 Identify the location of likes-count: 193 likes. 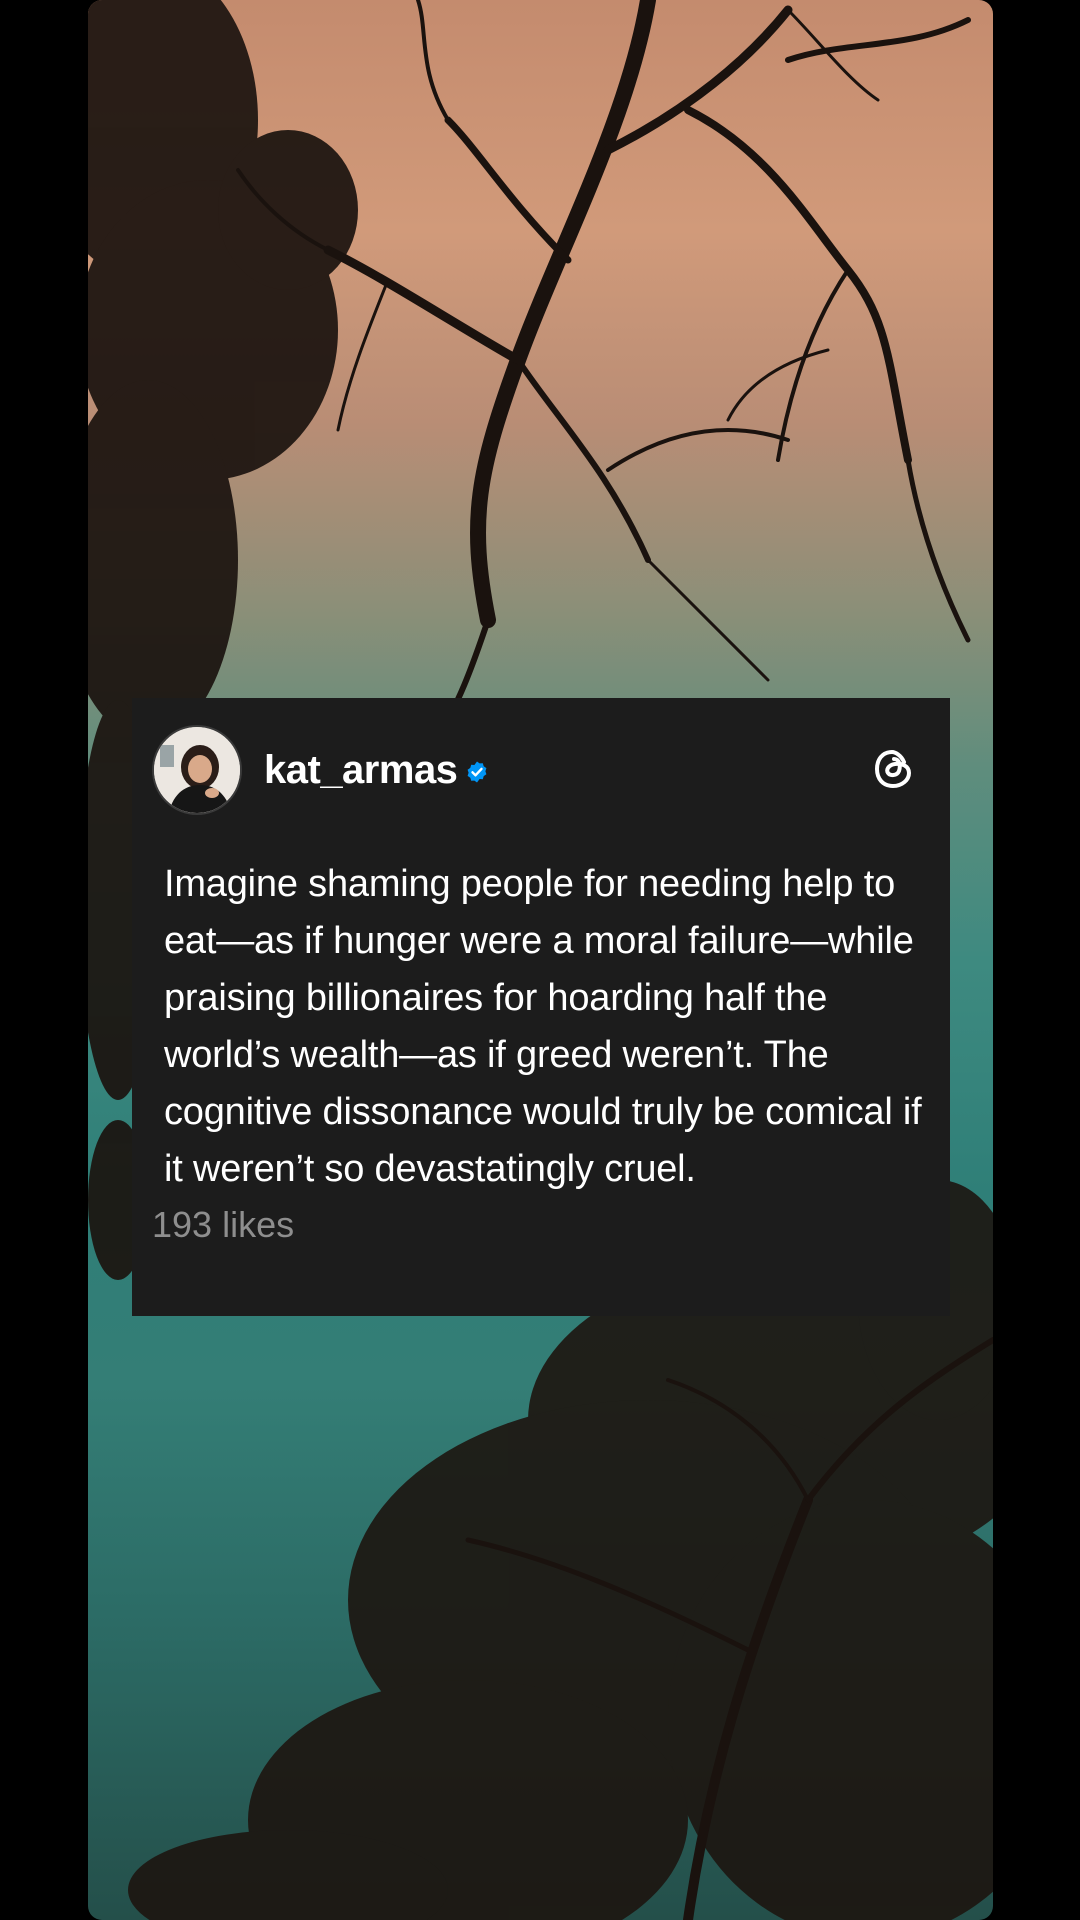
(537, 1225).